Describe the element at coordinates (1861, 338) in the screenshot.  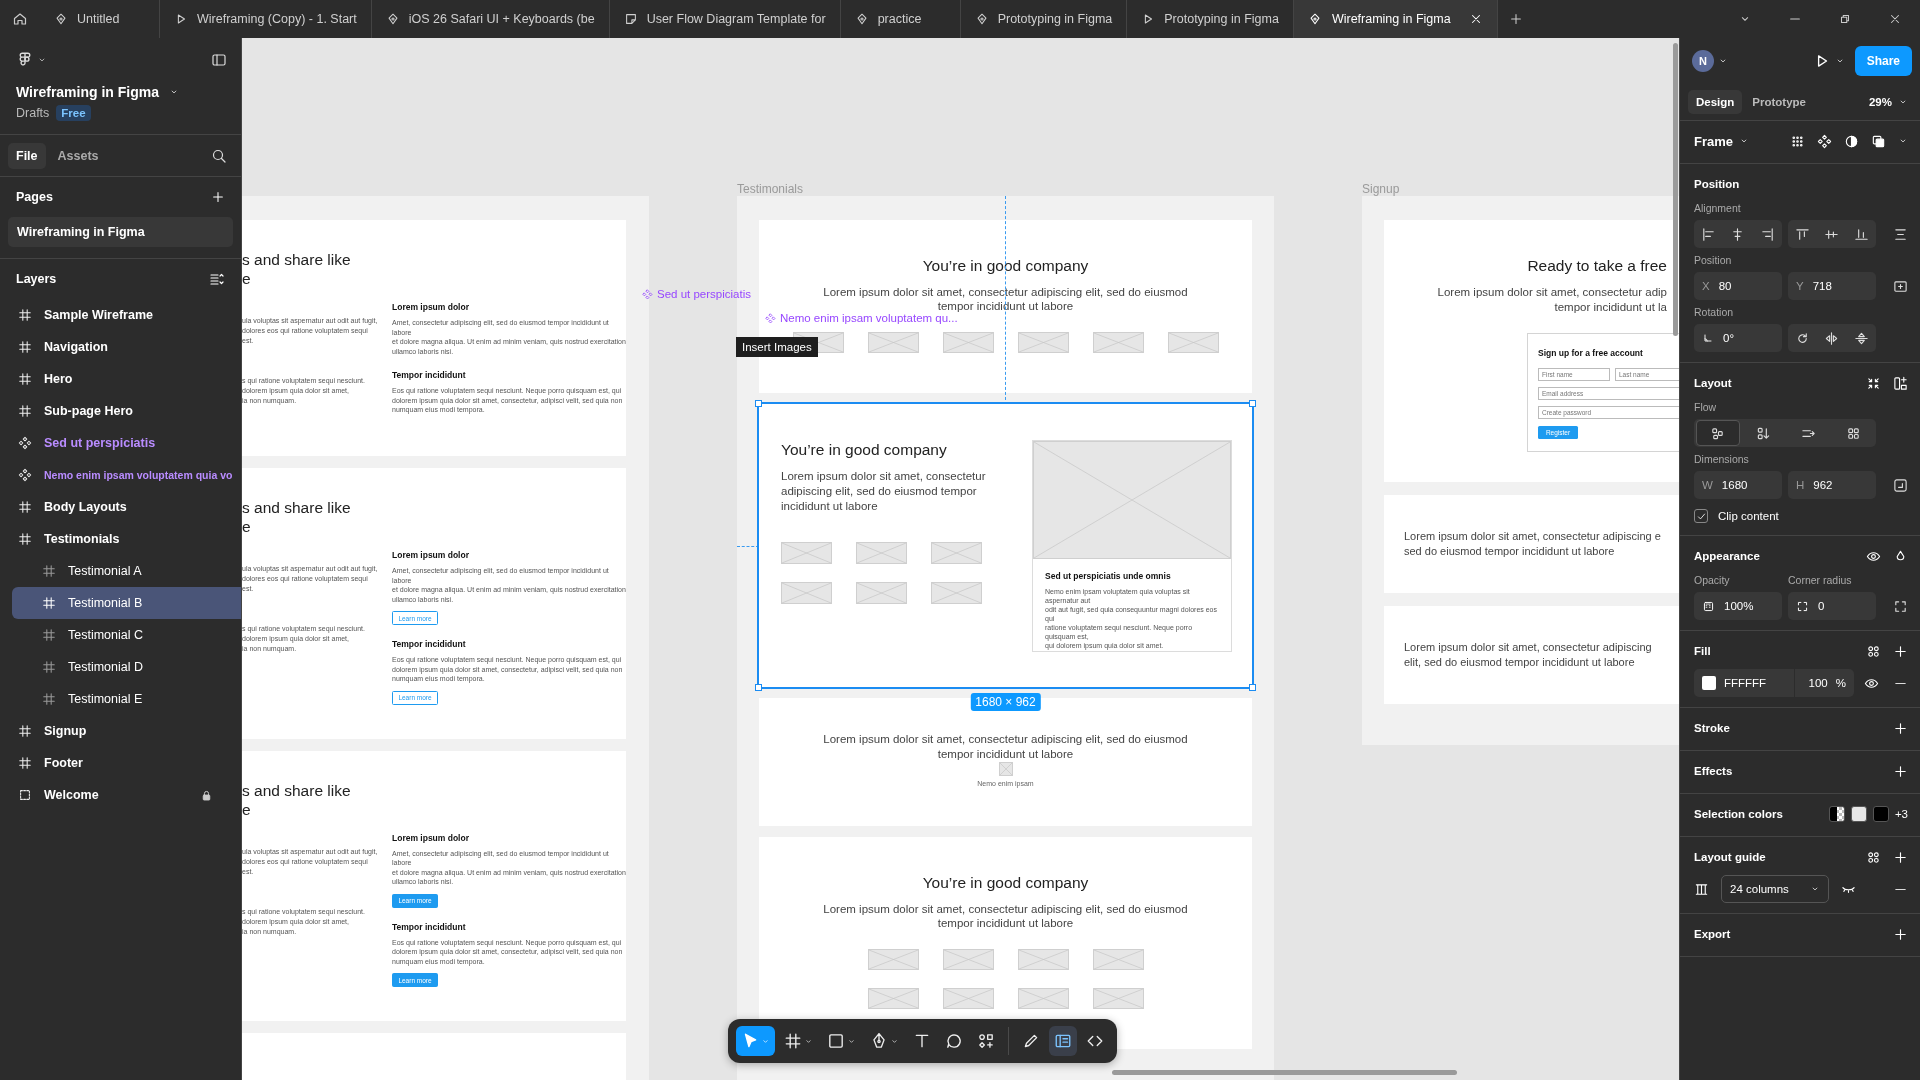
I see `flip-vertical-icon` at that location.